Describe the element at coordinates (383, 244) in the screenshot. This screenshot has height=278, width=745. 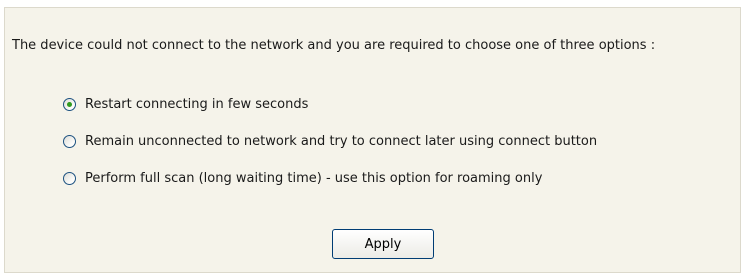
I see `apply-button: Apply` at that location.